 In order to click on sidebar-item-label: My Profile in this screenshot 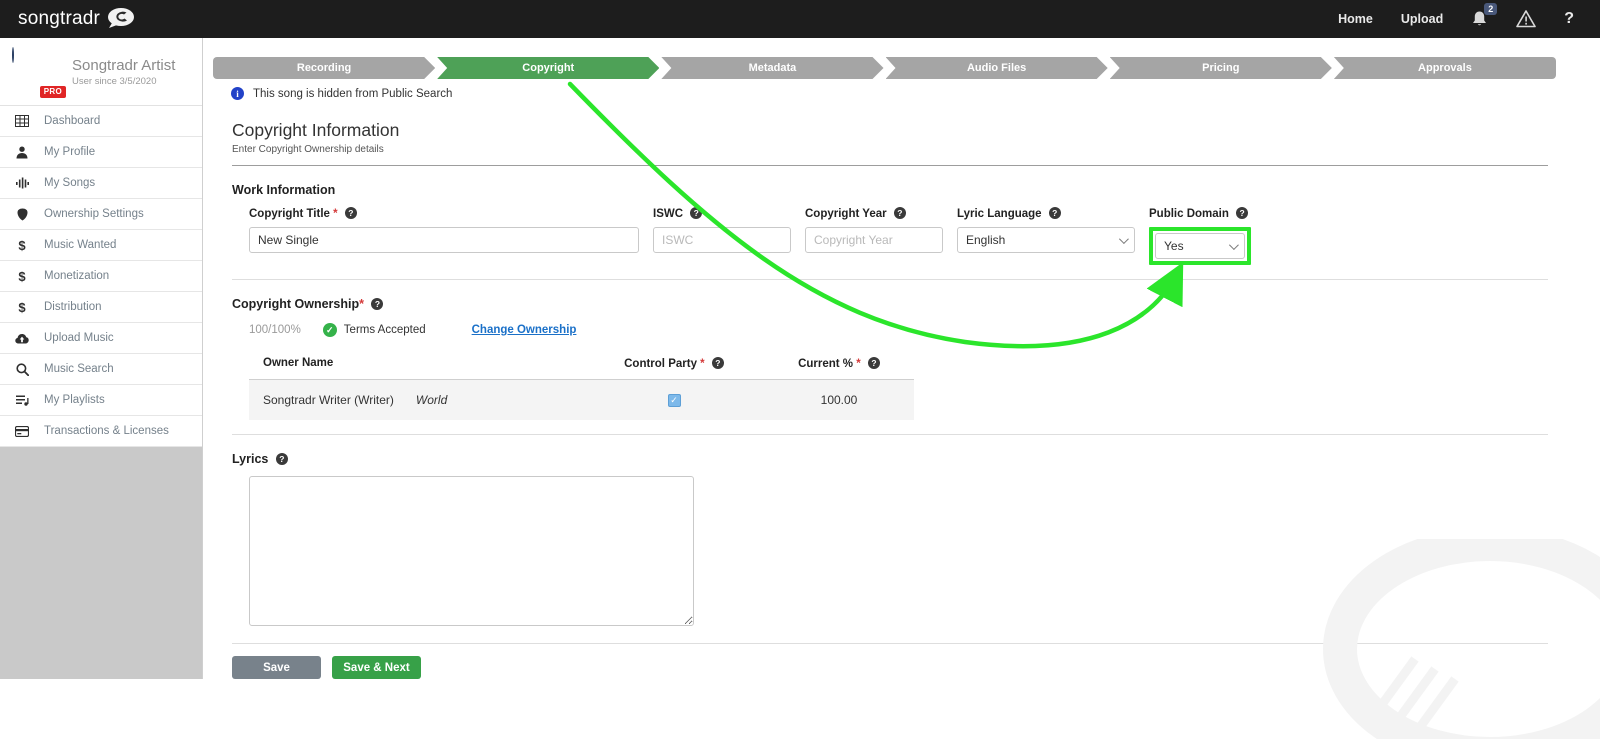, I will do `click(69, 152)`.